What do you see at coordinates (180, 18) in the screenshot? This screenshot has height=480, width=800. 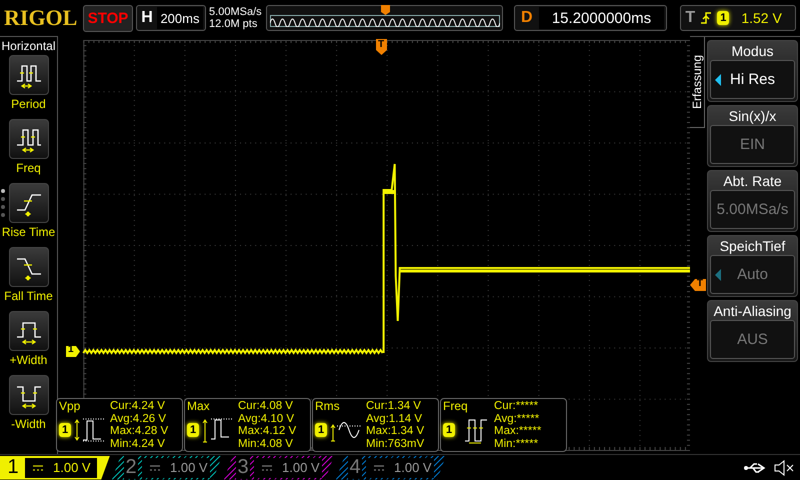 I see `timebase-value: 200ms` at bounding box center [180, 18].